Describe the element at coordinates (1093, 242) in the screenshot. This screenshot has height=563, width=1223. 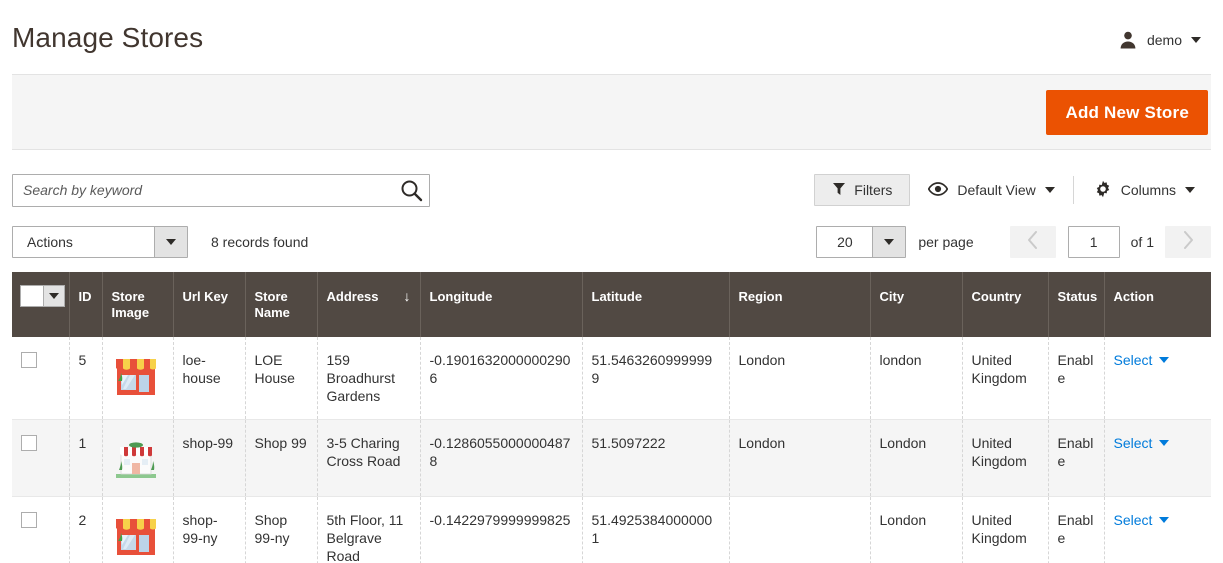
I see `page-number-input` at that location.